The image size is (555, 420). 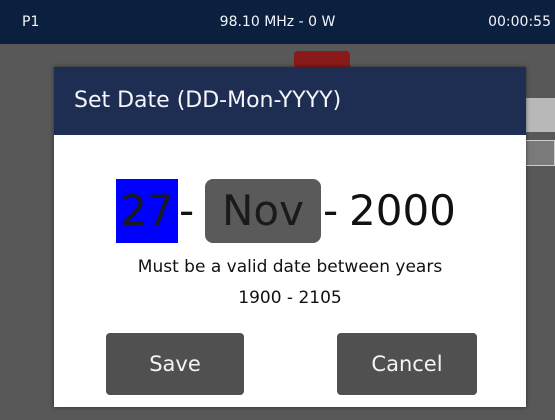 I want to click on save-button: Save, so click(x=175, y=364).